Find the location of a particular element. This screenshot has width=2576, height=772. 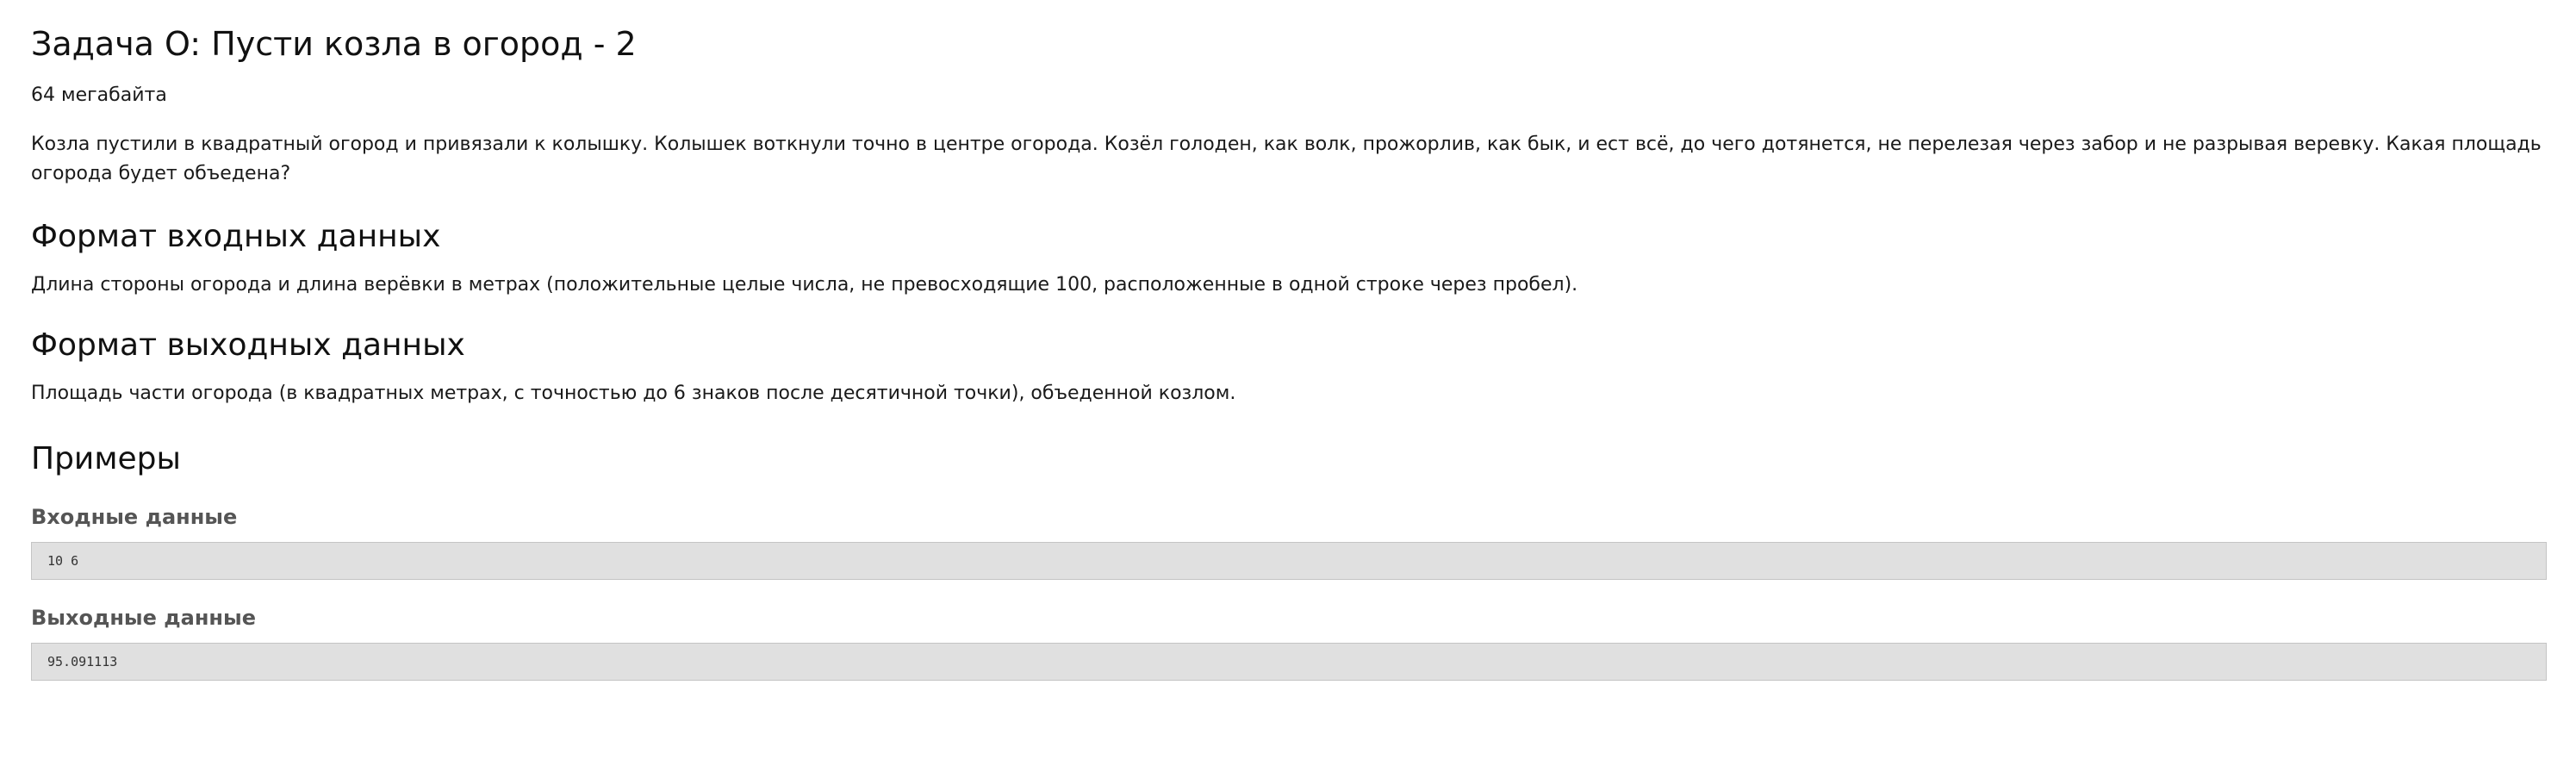

output-format-heading: Формат выходных данных is located at coordinates (248, 345).